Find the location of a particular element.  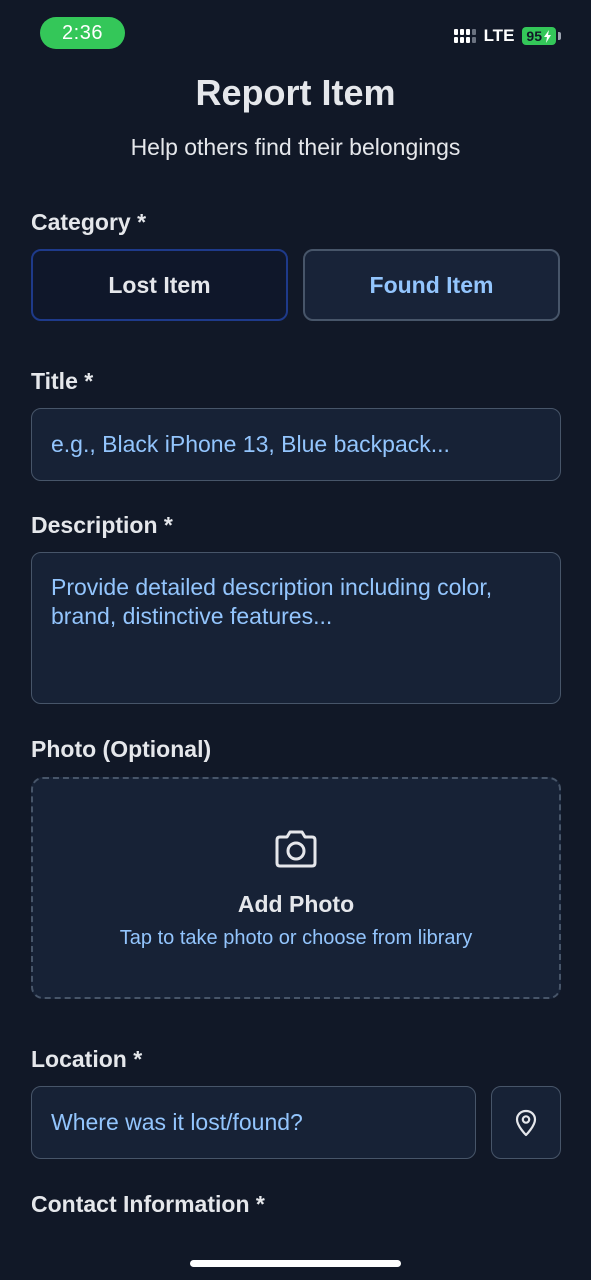

use-location-button is located at coordinates (526, 1122).